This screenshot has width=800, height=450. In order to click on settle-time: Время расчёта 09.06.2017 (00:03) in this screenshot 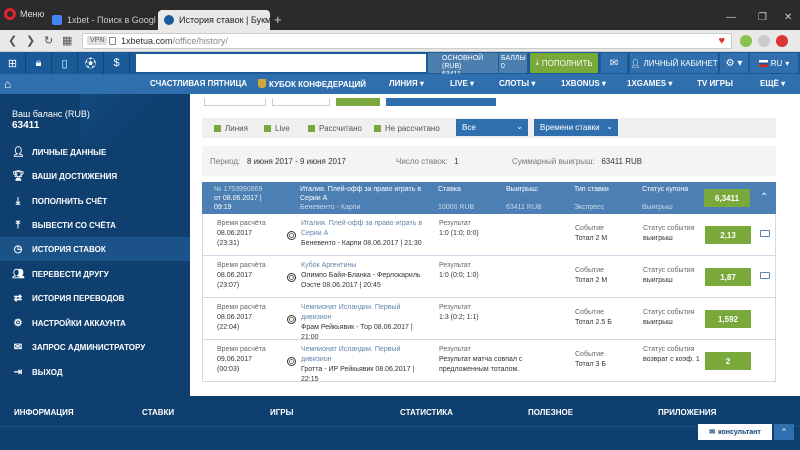, I will do `click(241, 360)`.